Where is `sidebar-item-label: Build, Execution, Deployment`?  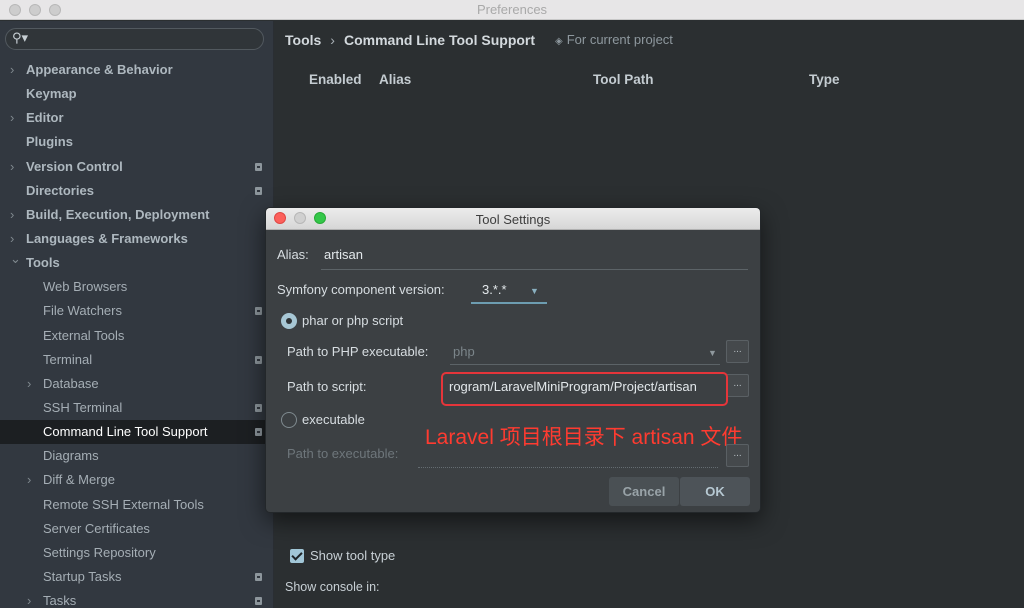 sidebar-item-label: Build, Execution, Deployment is located at coordinates (118, 214).